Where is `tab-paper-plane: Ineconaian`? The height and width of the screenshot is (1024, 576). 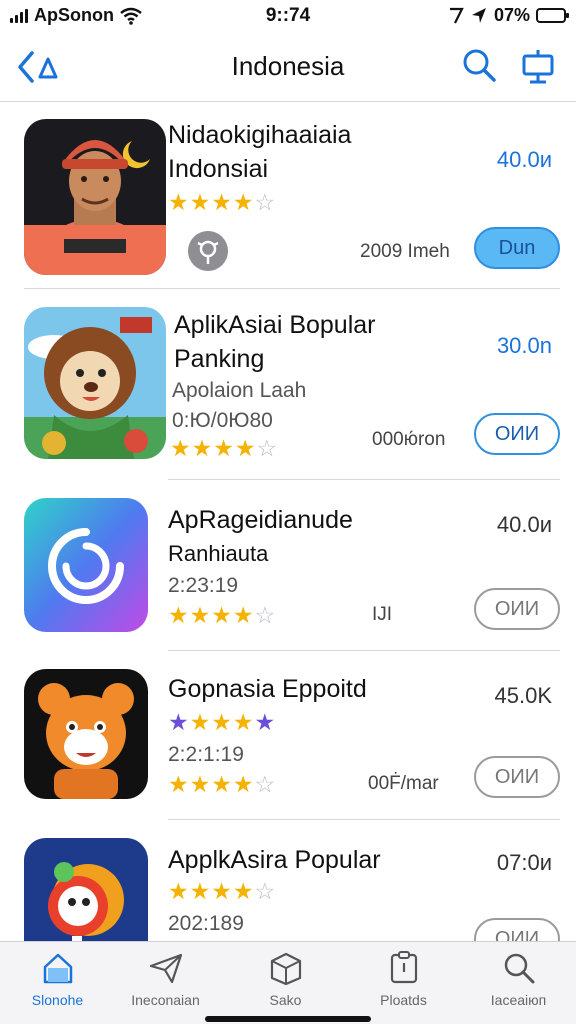
tab-paper-plane: Ineconaian is located at coordinates (165, 979).